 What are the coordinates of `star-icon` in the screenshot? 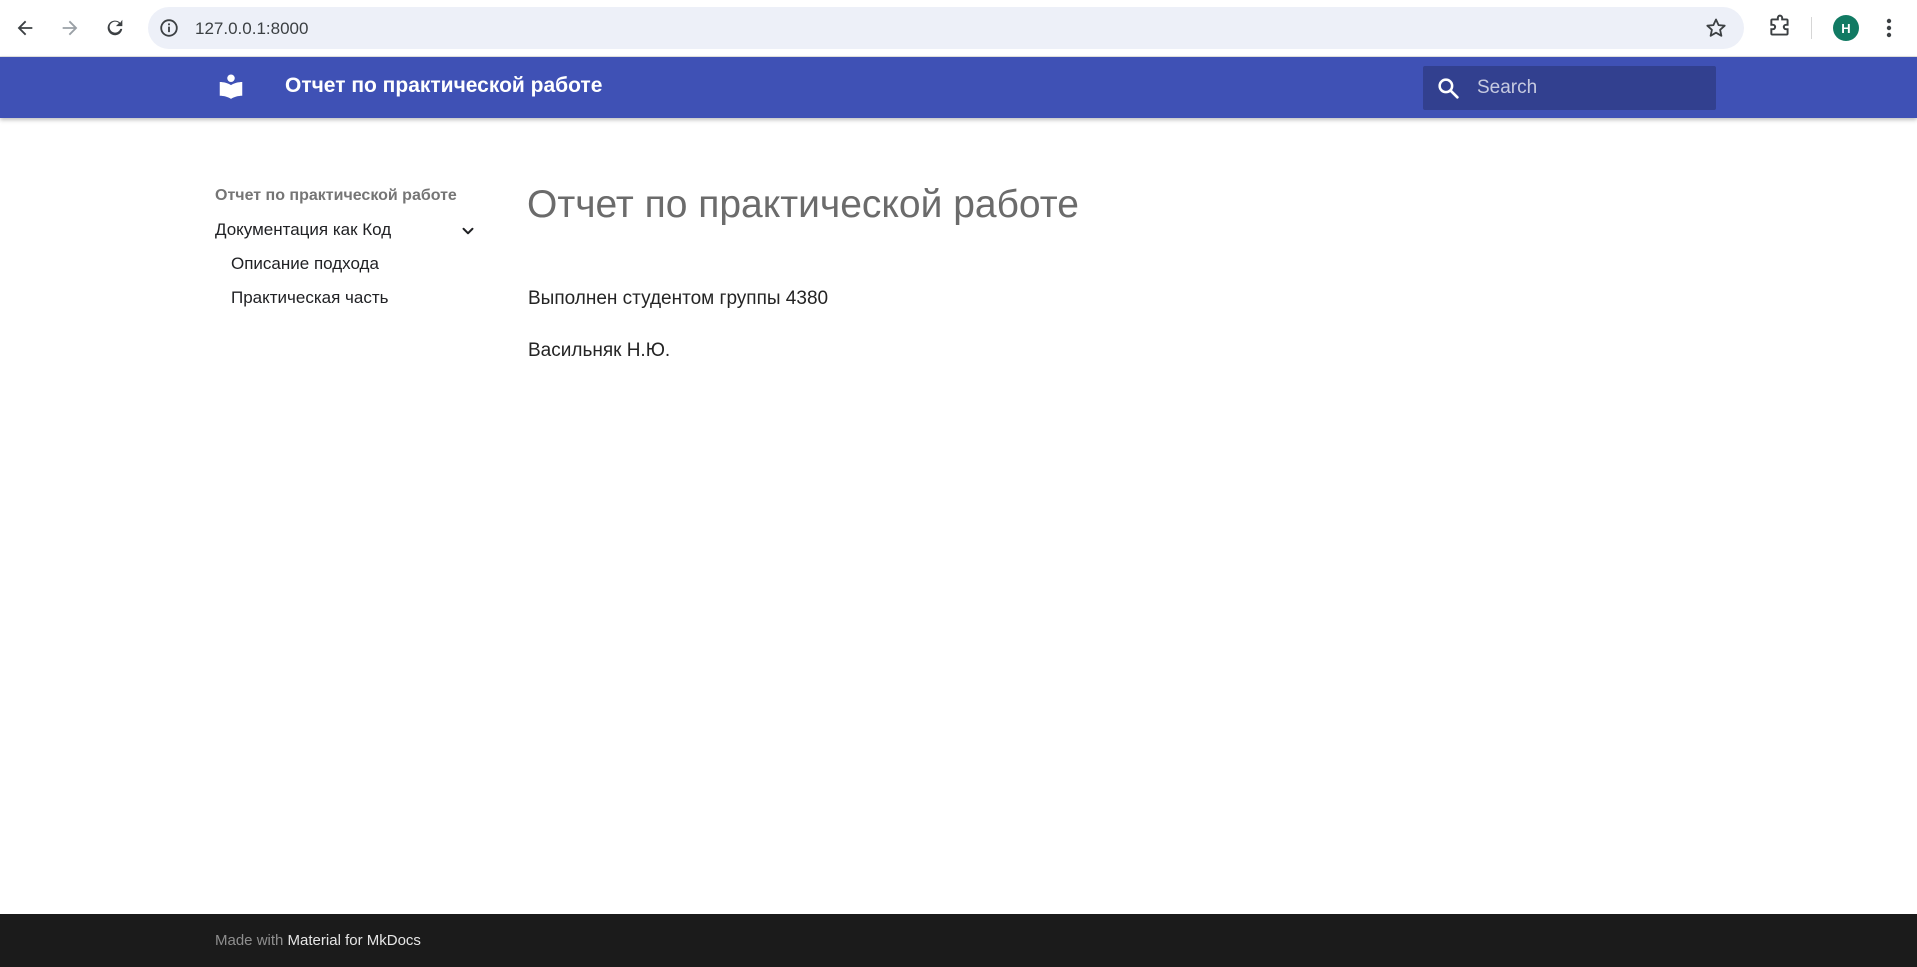 It's located at (1716, 28).